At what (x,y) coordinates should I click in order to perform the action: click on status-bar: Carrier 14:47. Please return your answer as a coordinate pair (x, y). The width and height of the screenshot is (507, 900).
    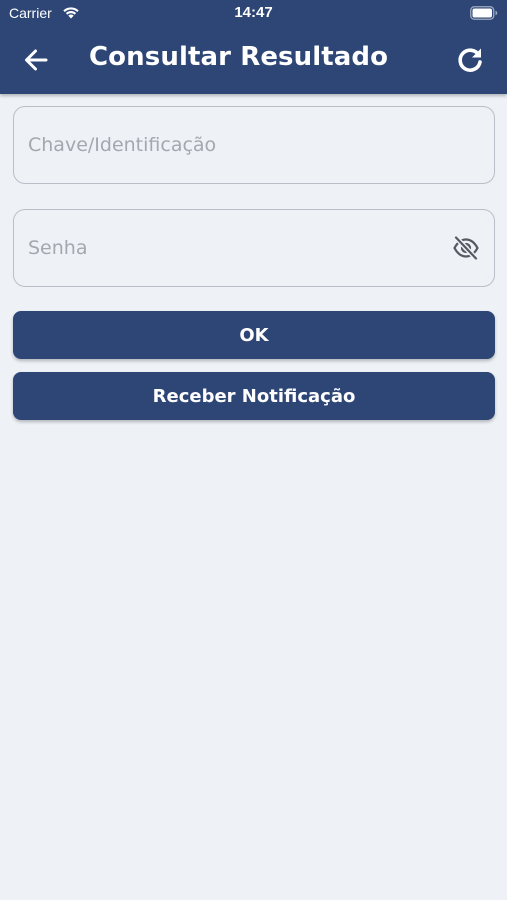
    Looking at the image, I should click on (253, 14).